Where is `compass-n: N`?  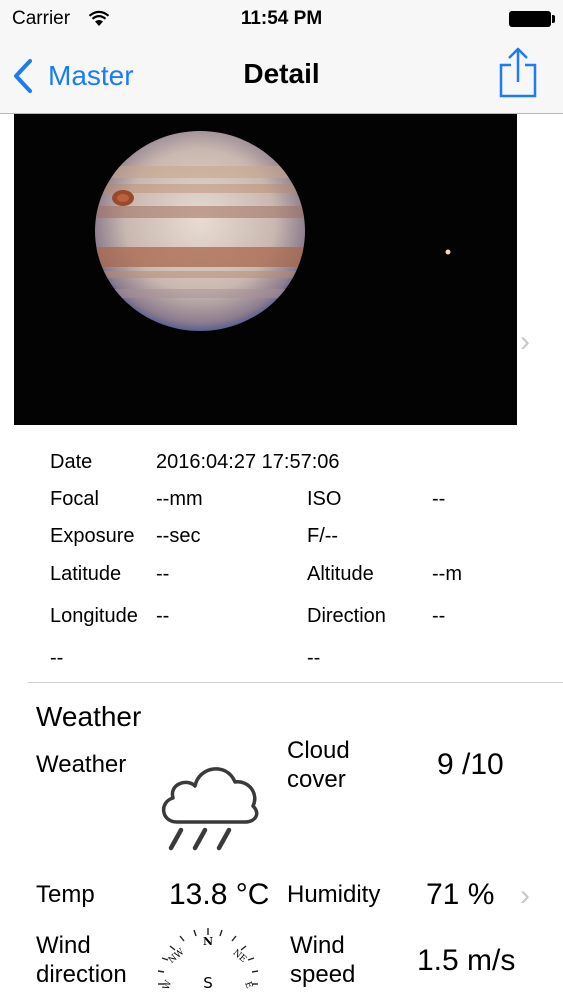 compass-n: N is located at coordinates (208, 941).